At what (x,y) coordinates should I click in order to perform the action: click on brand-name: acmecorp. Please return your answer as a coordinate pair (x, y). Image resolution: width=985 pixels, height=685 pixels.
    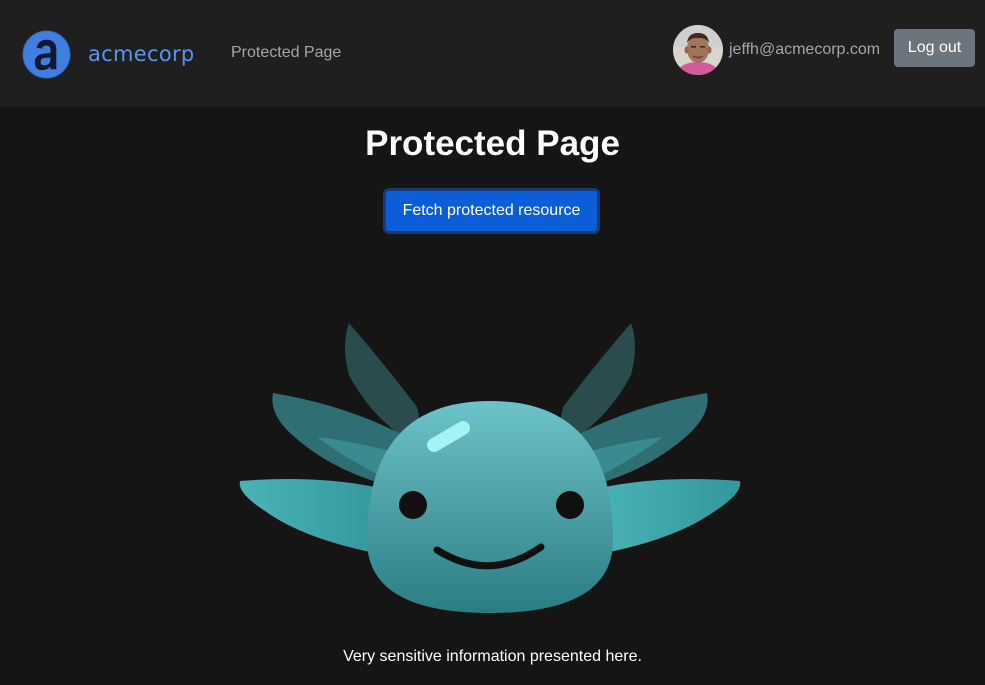
    Looking at the image, I should click on (141, 54).